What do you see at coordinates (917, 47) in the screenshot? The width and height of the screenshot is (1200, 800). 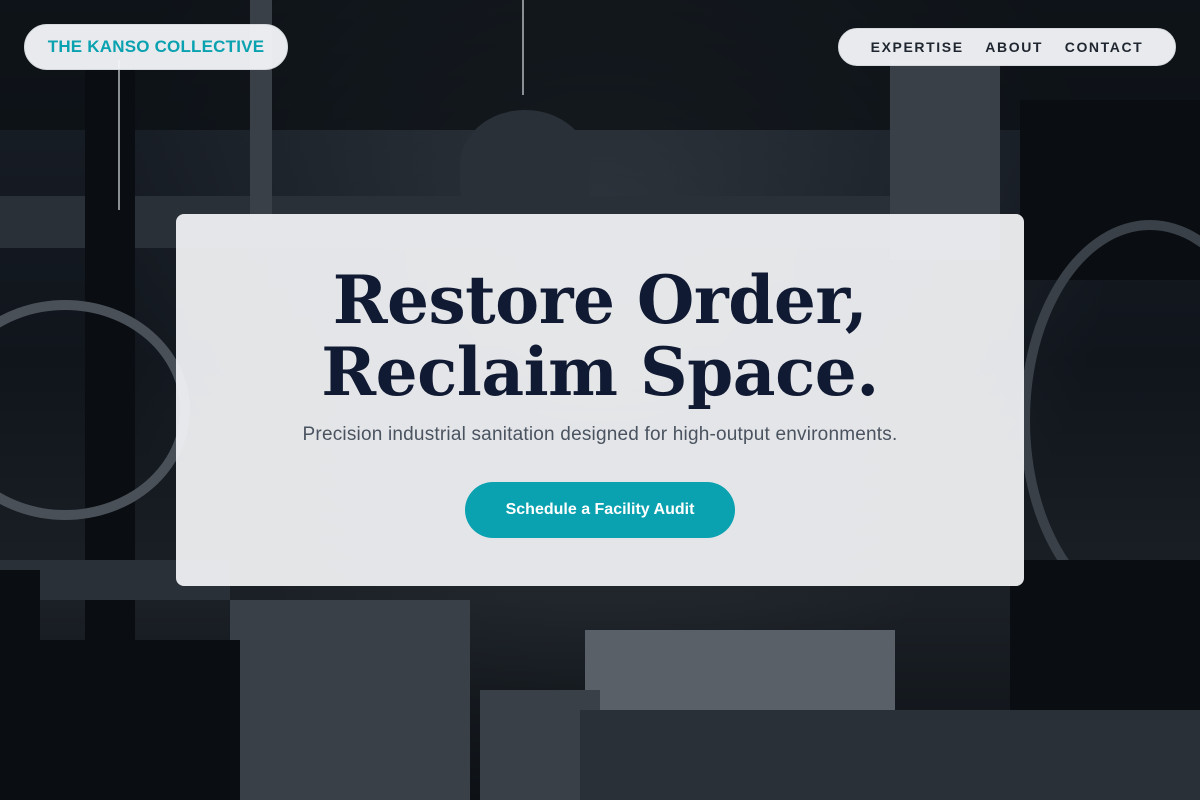 I see `nav-item-expertise: EXPERTISE` at bounding box center [917, 47].